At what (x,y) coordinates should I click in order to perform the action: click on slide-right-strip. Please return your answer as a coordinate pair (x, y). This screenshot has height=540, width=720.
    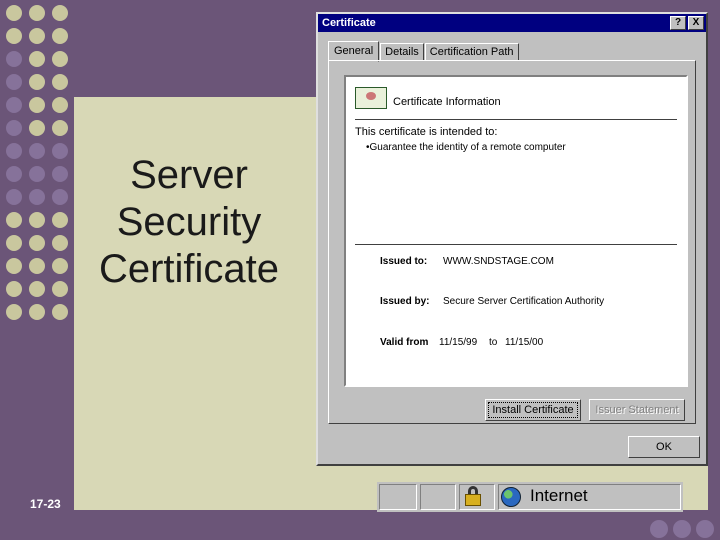
    Looking at the image, I should click on (714, 303).